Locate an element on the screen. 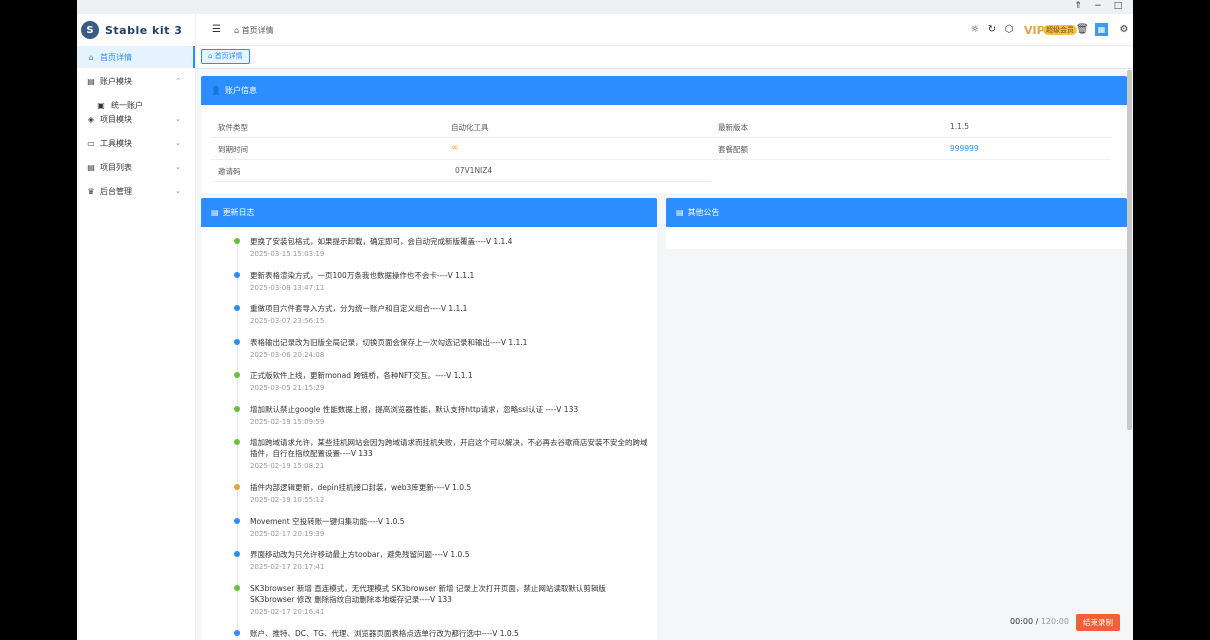 The height and width of the screenshot is (640, 1210). sidebar-item-0: ⌂ 首页详情 is located at coordinates (136, 57).